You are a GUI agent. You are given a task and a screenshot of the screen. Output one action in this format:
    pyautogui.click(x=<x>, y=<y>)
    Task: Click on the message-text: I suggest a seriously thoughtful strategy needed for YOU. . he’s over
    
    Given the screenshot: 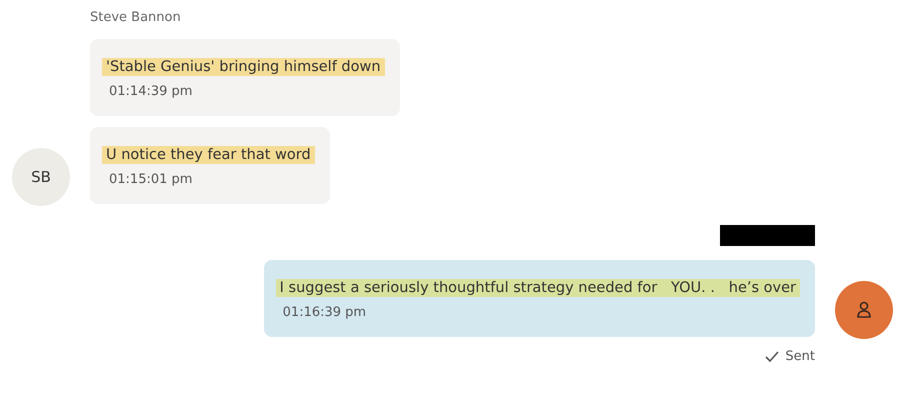 What is the action you would take?
    pyautogui.click(x=538, y=288)
    